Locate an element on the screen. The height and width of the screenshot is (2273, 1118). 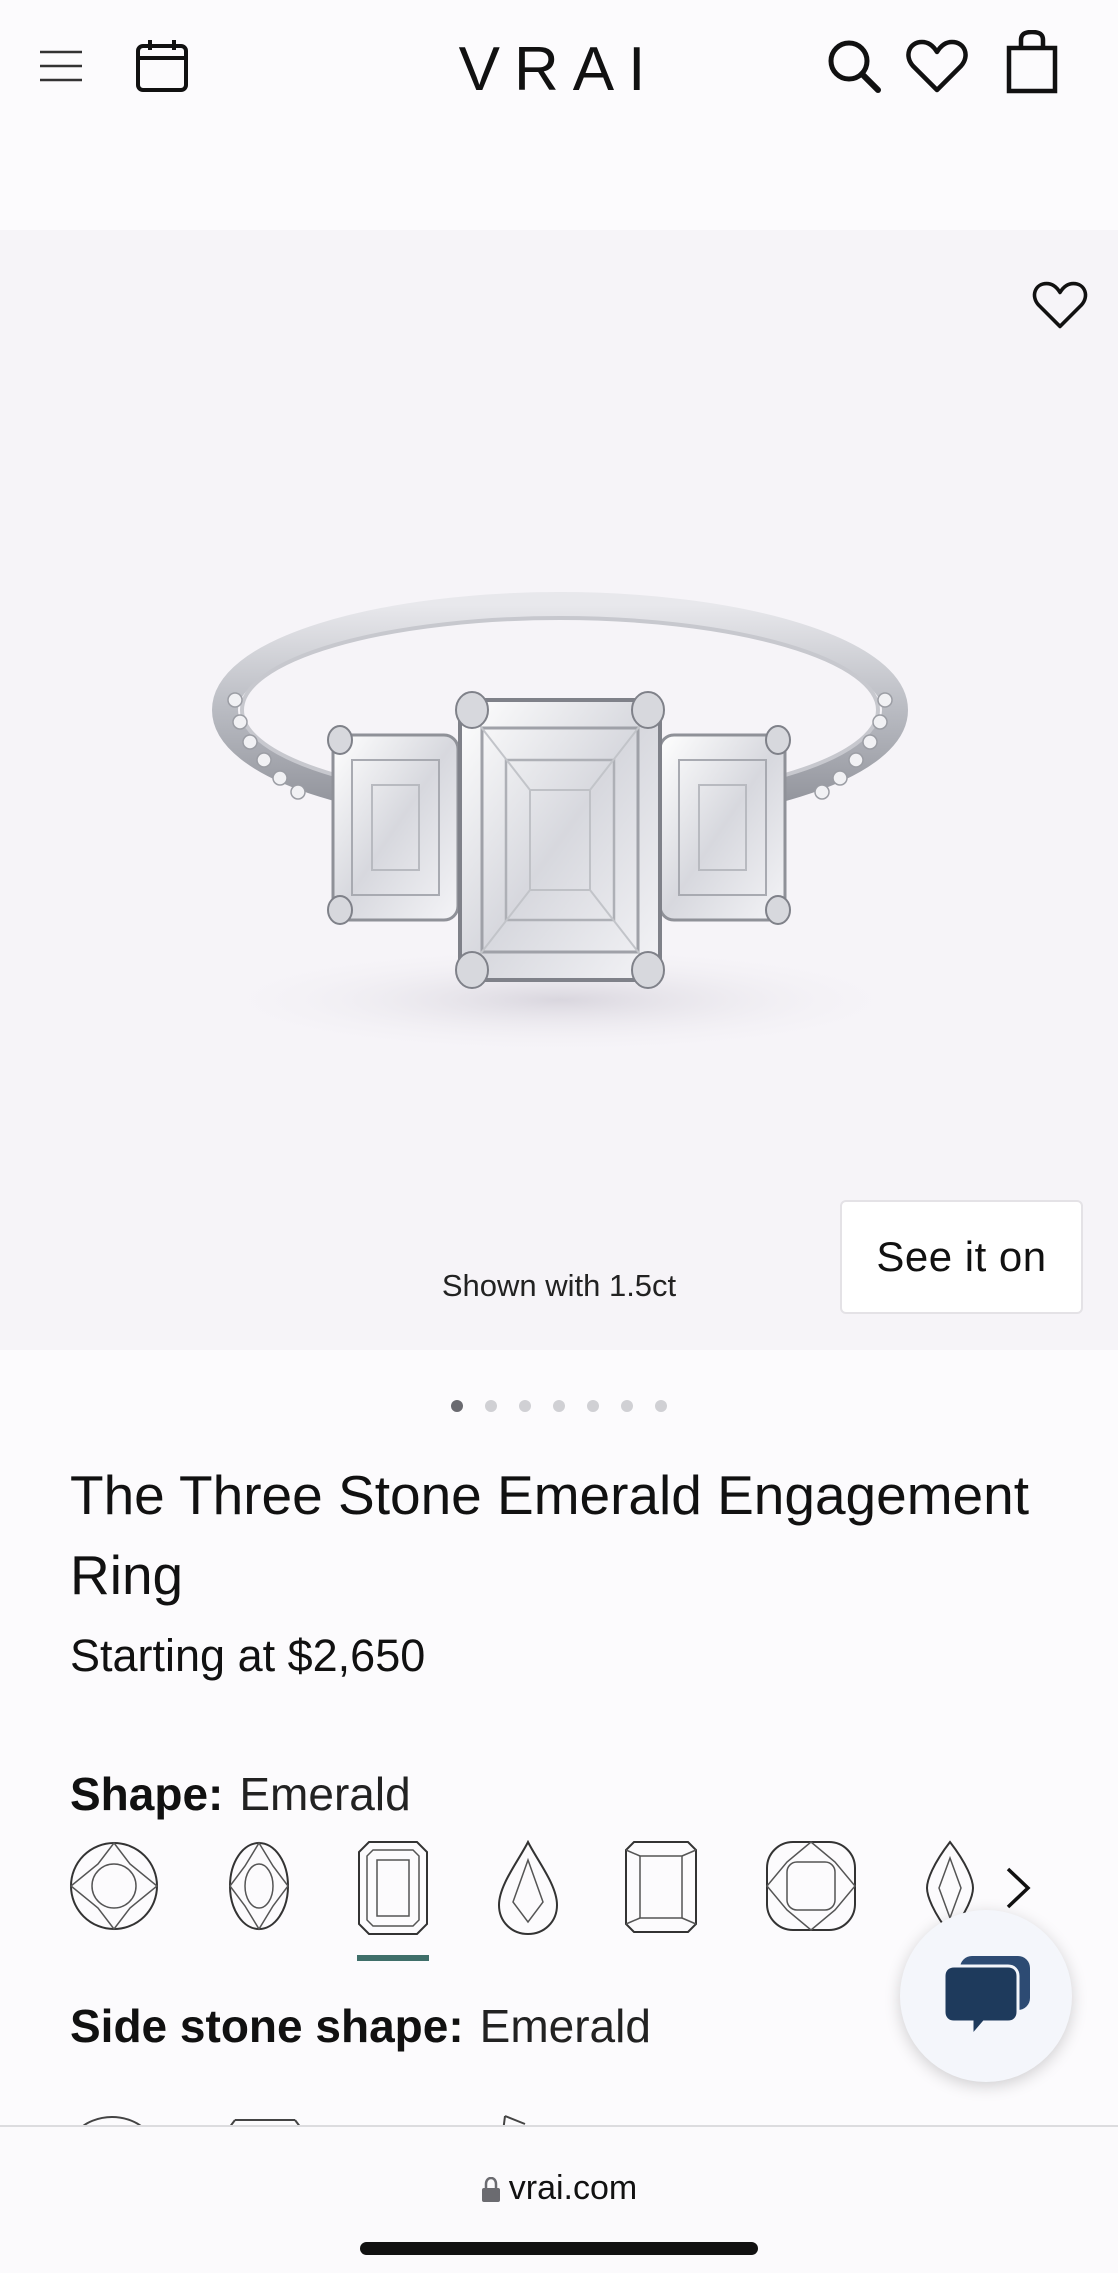
lock-icon is located at coordinates (490, 2190).